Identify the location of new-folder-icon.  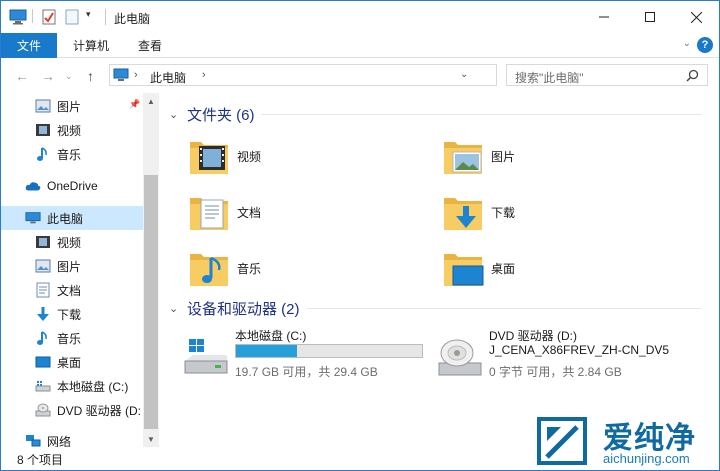
(72, 17).